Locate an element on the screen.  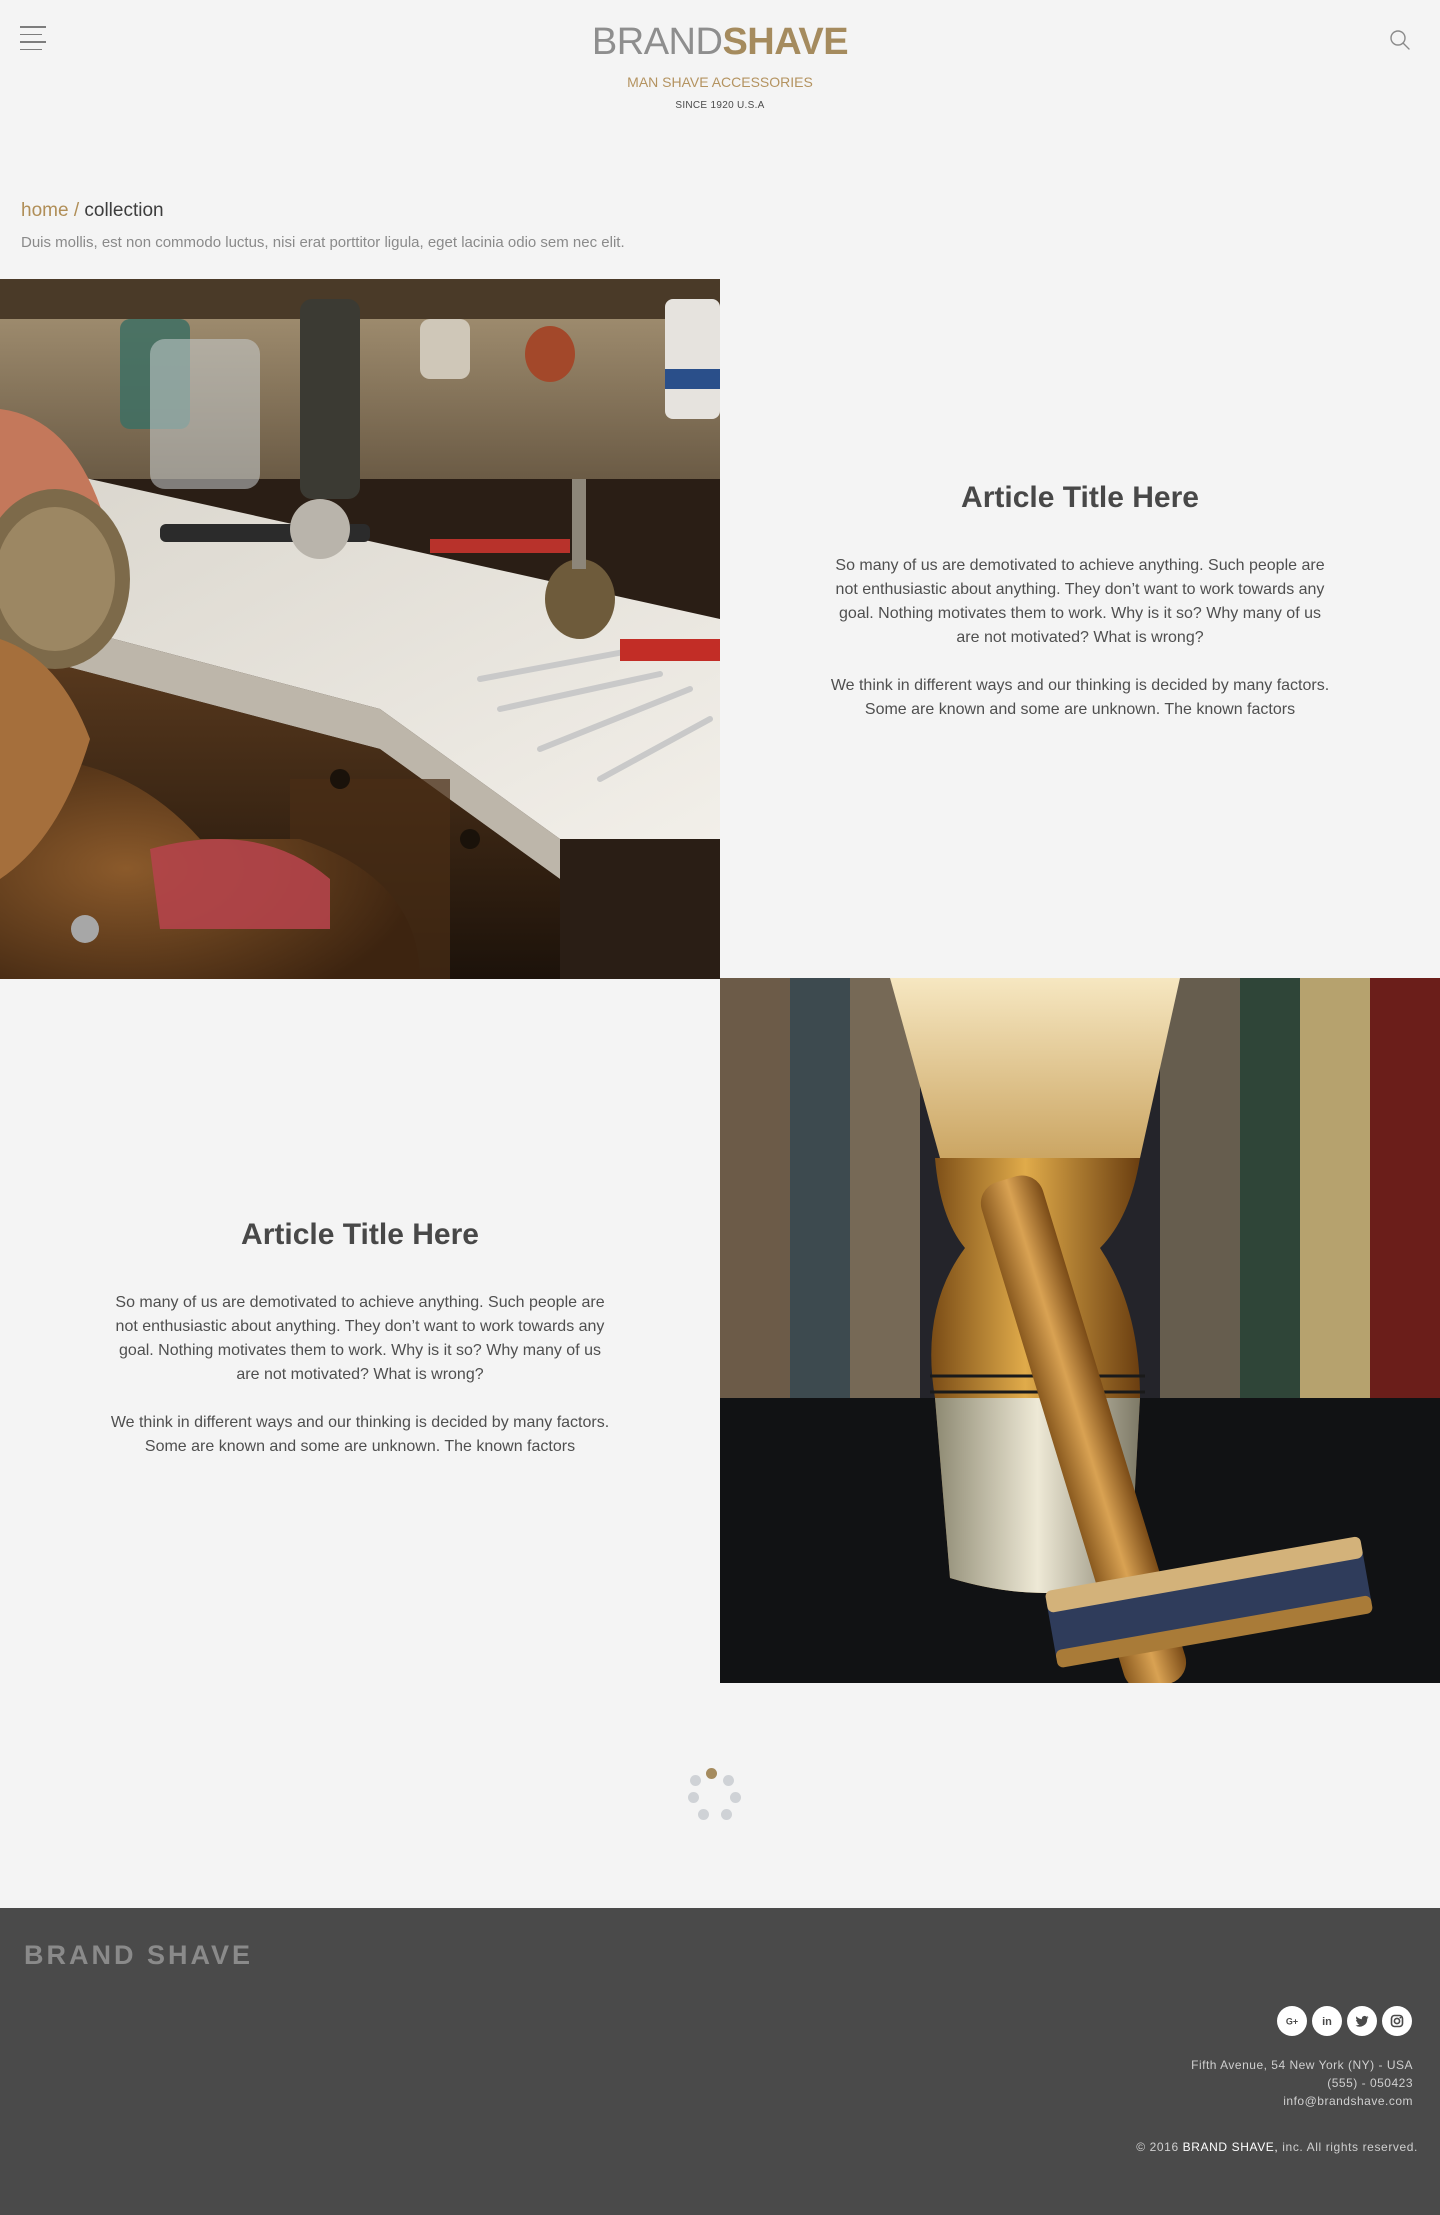
loading-spinner is located at coordinates (712, 1797).